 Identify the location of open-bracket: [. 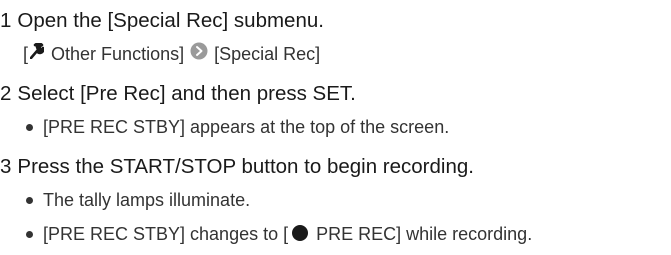
(26, 54).